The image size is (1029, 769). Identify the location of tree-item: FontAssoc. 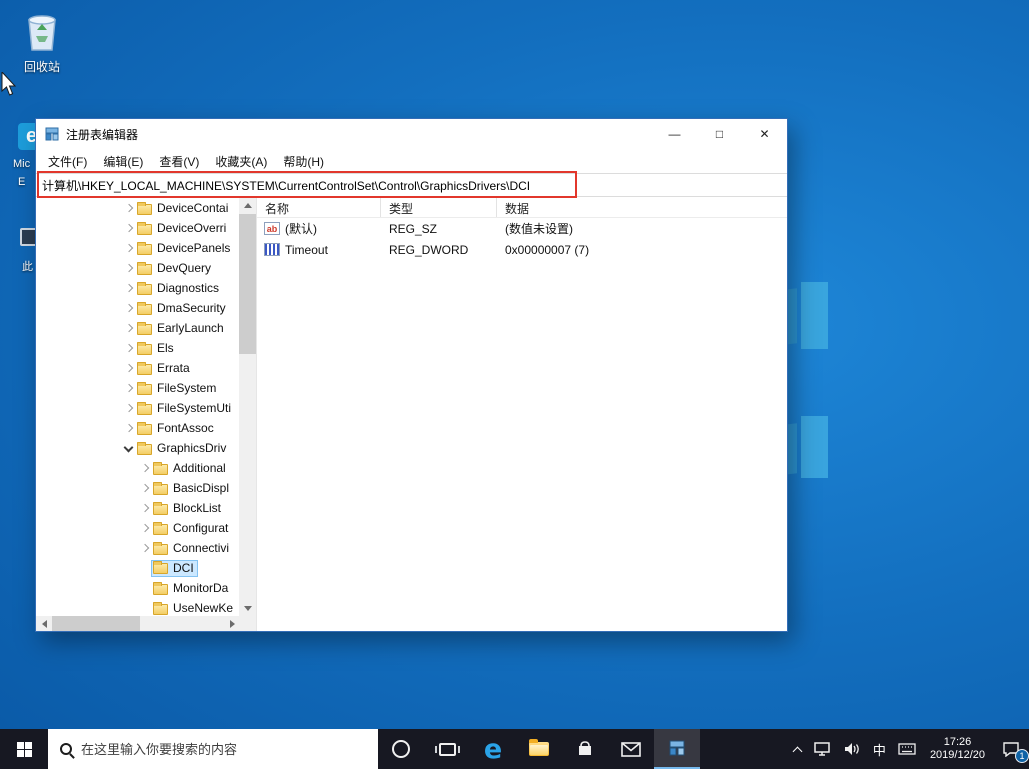
(137, 428).